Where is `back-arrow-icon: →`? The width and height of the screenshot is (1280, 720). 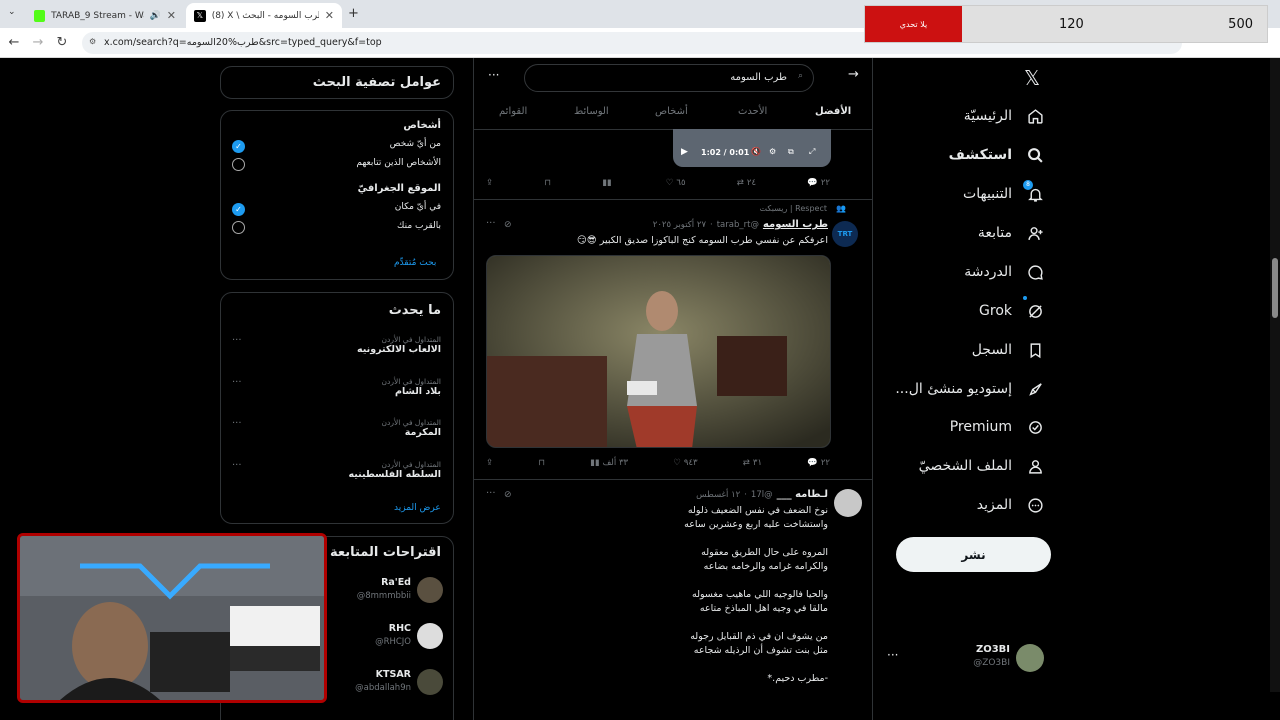 back-arrow-icon: → is located at coordinates (853, 74).